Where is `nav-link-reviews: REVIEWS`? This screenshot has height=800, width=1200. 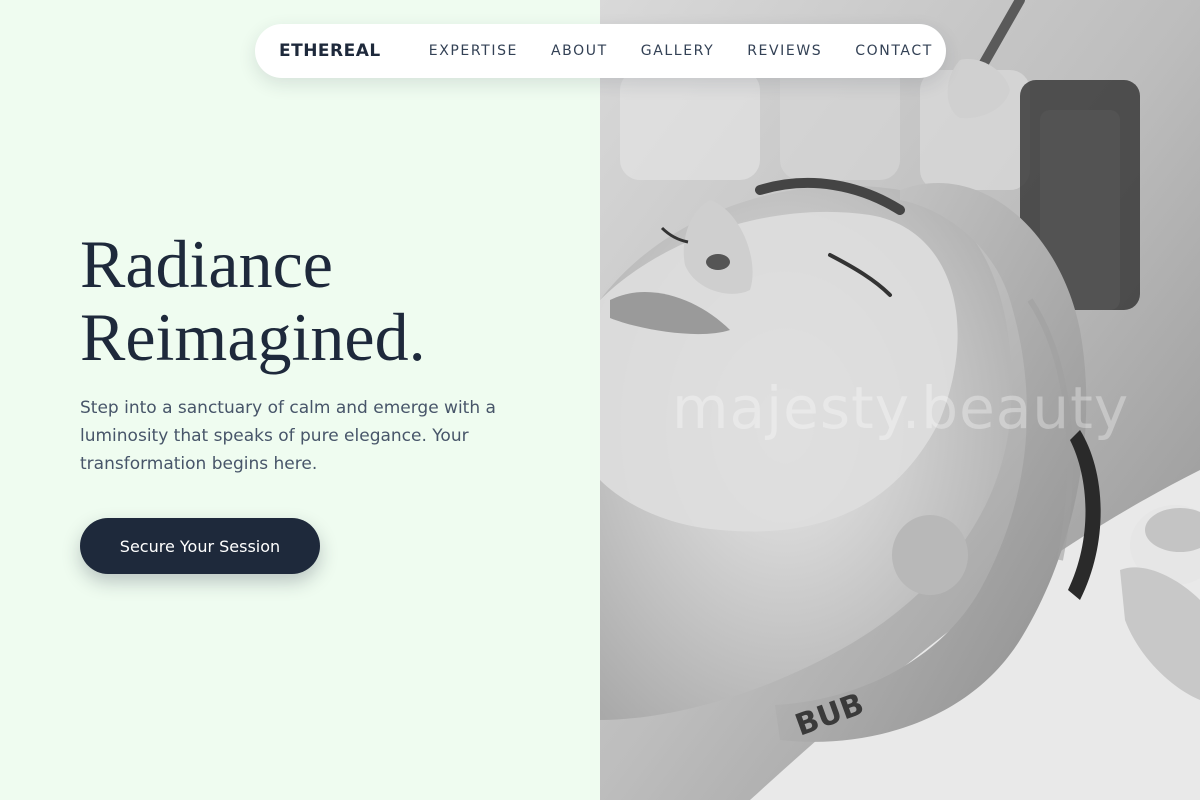 nav-link-reviews: REVIEWS is located at coordinates (784, 51).